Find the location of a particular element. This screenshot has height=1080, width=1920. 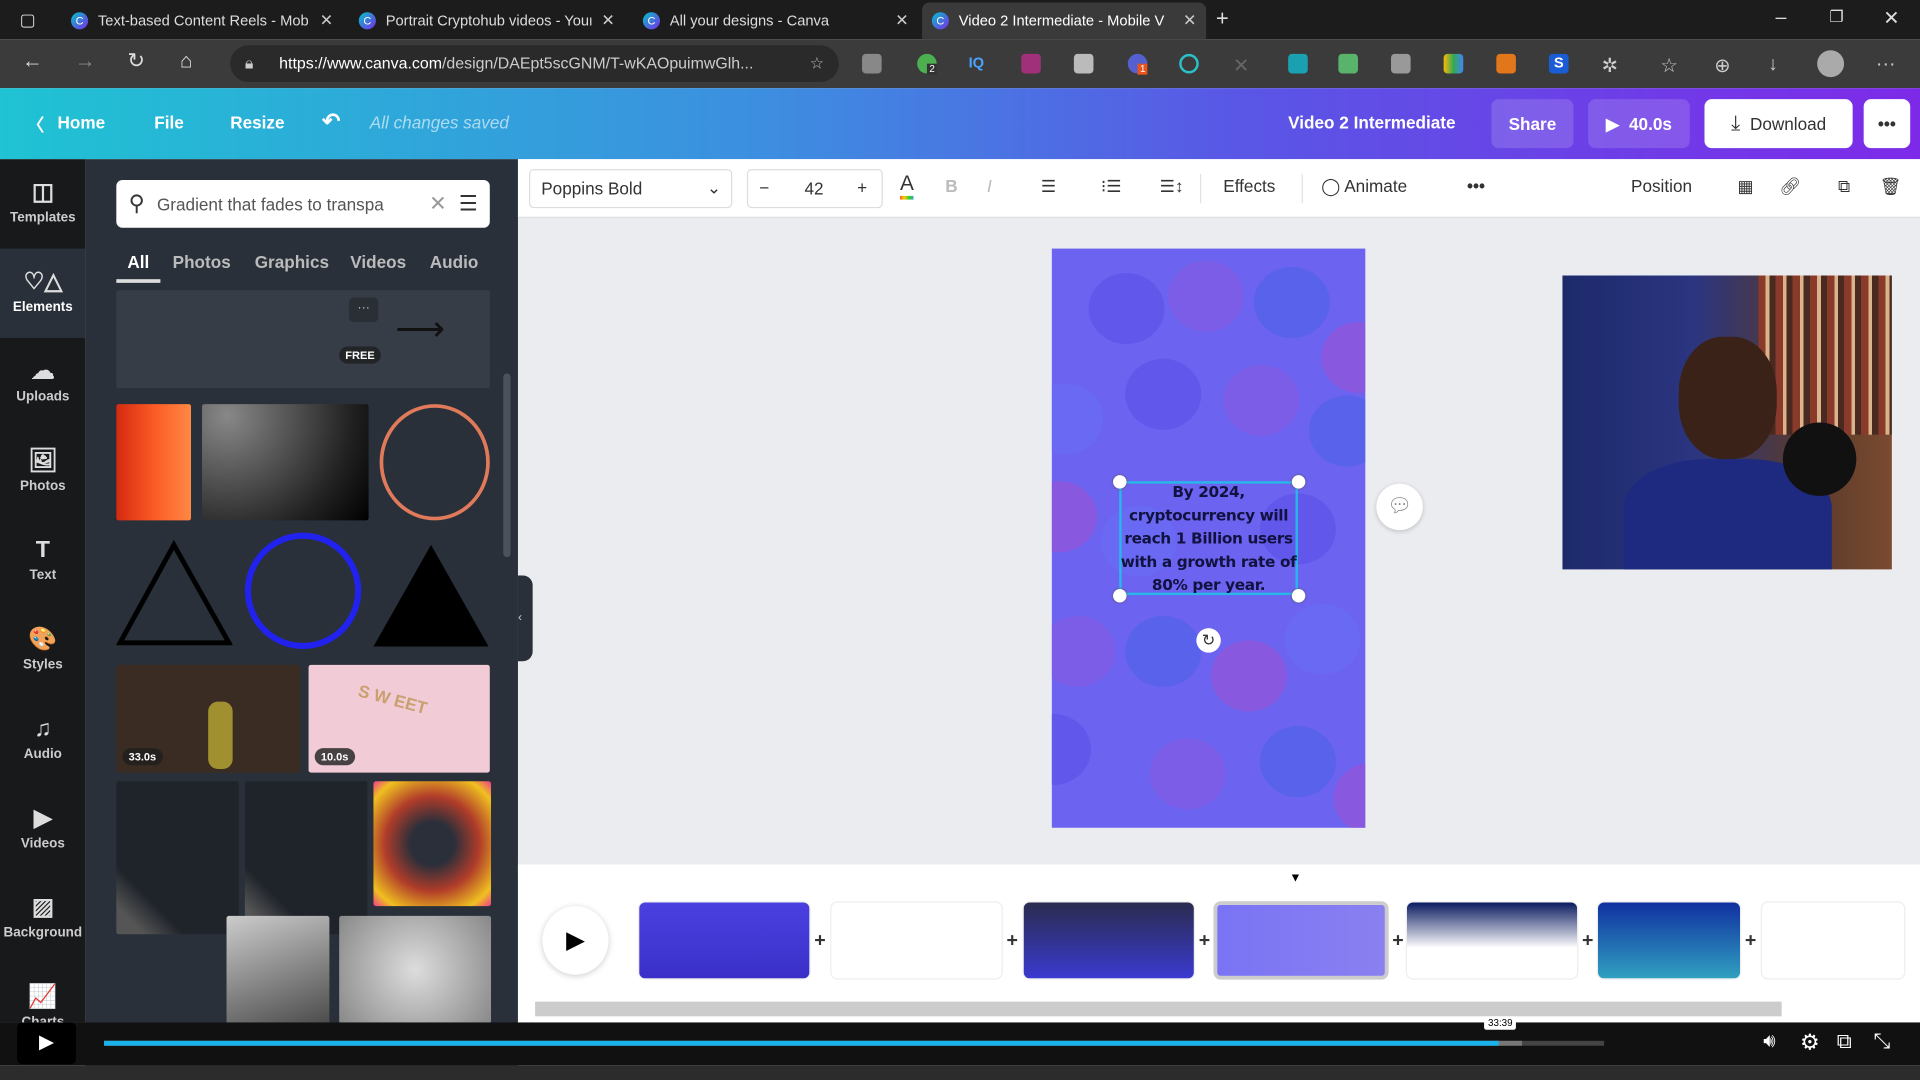

drive-extension-icon is located at coordinates (1453, 63).